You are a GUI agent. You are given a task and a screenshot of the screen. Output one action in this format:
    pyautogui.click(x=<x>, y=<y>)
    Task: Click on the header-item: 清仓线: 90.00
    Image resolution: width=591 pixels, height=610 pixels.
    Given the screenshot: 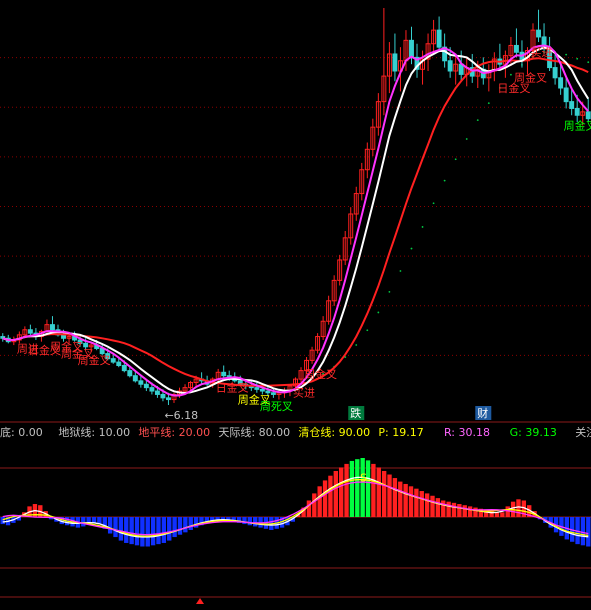 What is the action you would take?
    pyautogui.click(x=334, y=432)
    